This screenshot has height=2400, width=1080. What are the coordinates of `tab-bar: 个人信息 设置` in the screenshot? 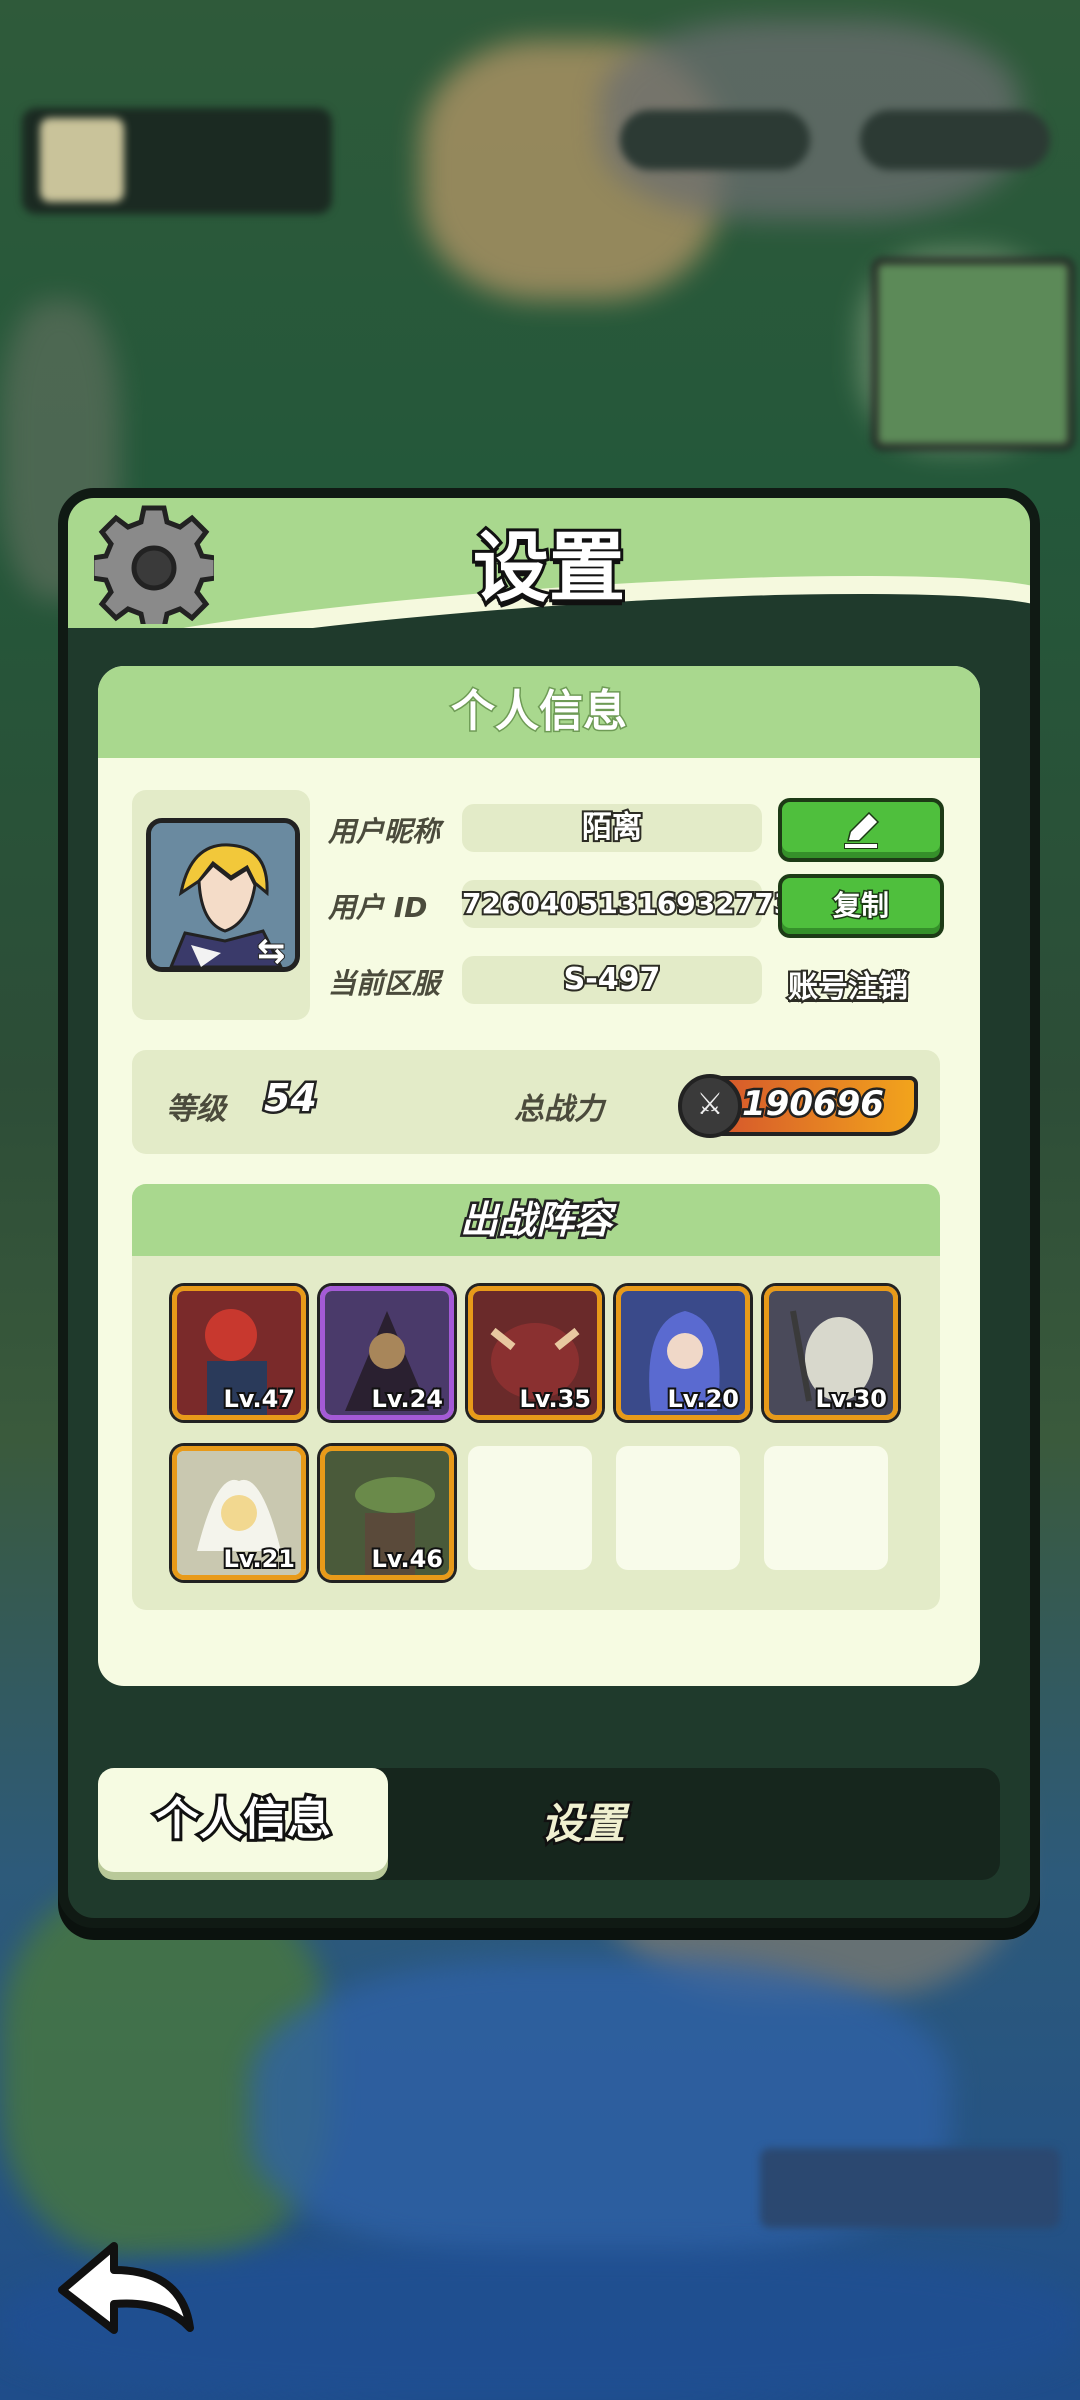 It's located at (549, 1824).